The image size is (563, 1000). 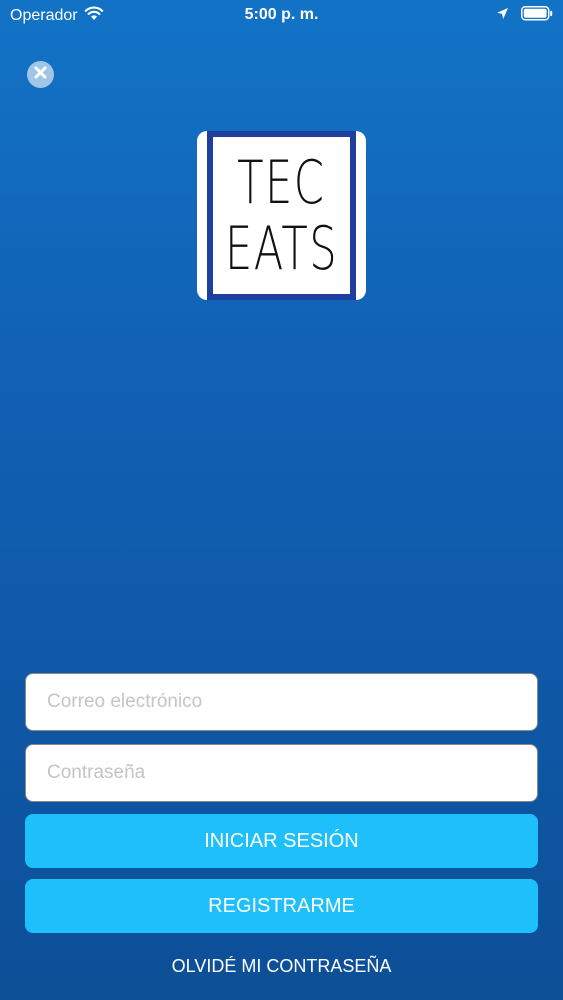 I want to click on logo-frame: TEC EATS, so click(x=281, y=215).